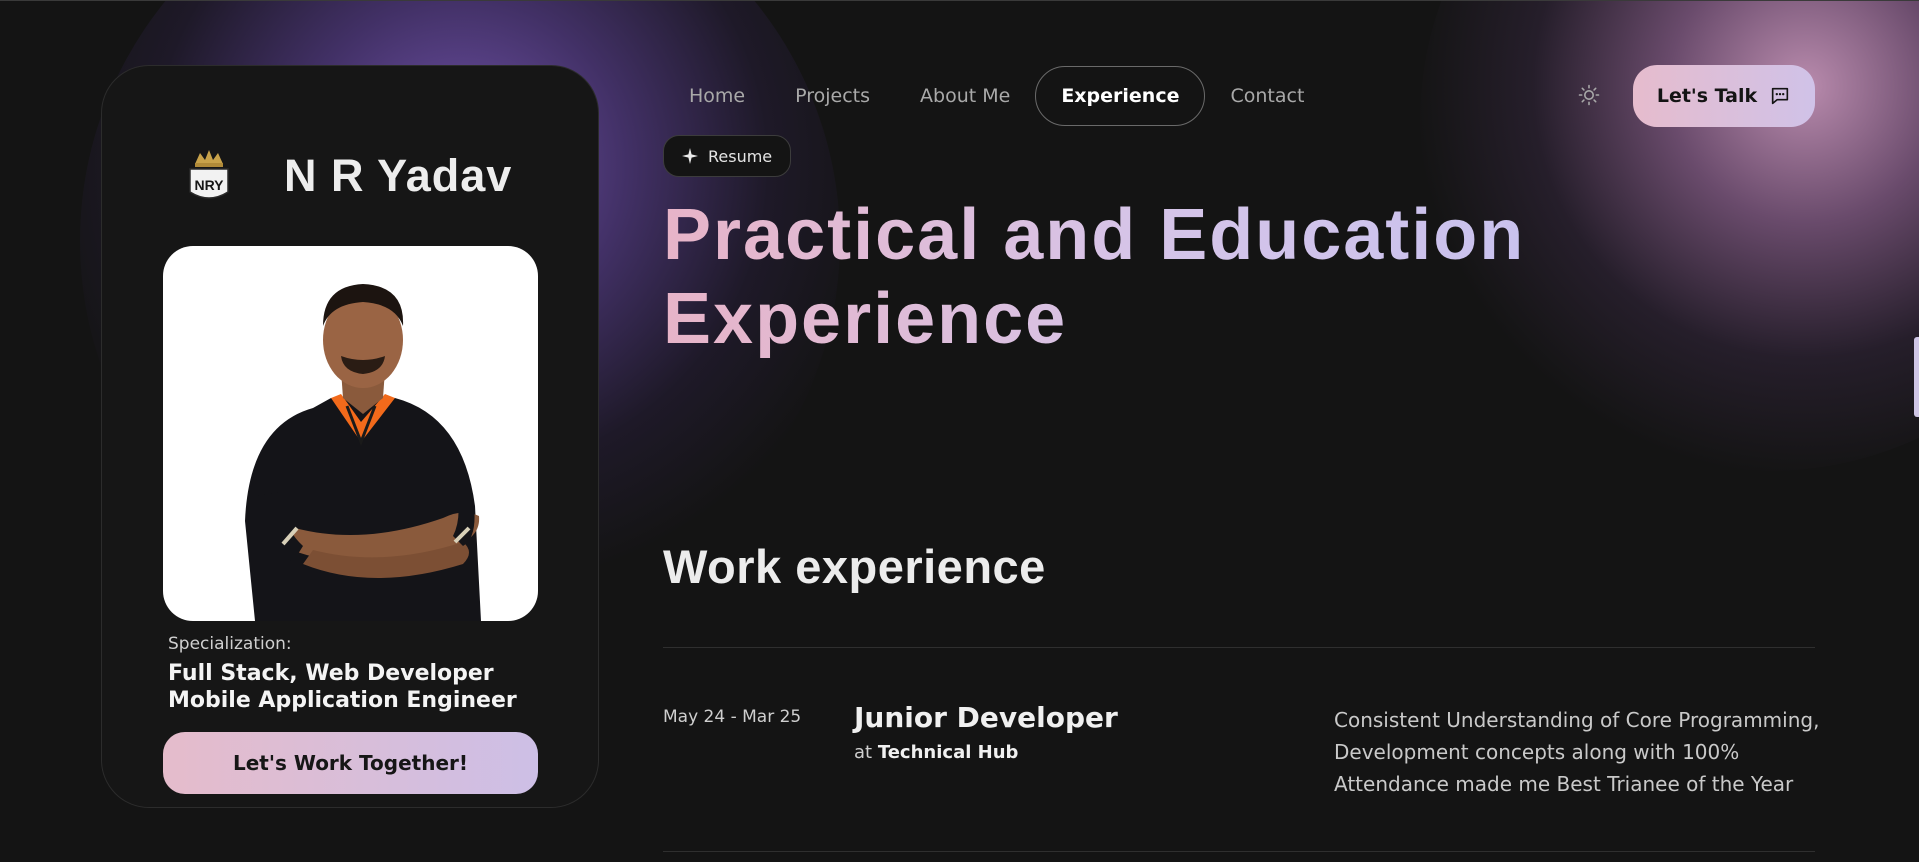 The width and height of the screenshot is (1919, 862). I want to click on brand: NRY N R Yadav, so click(349, 176).